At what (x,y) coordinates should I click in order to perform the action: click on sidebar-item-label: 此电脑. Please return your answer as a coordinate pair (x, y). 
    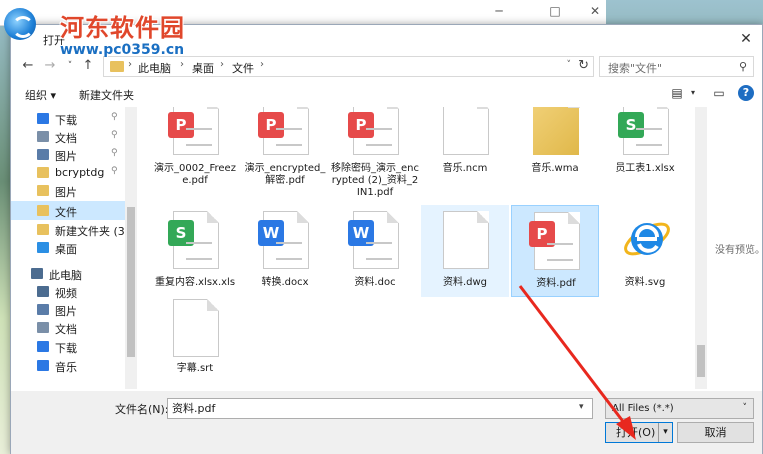
    Looking at the image, I should click on (65, 275).